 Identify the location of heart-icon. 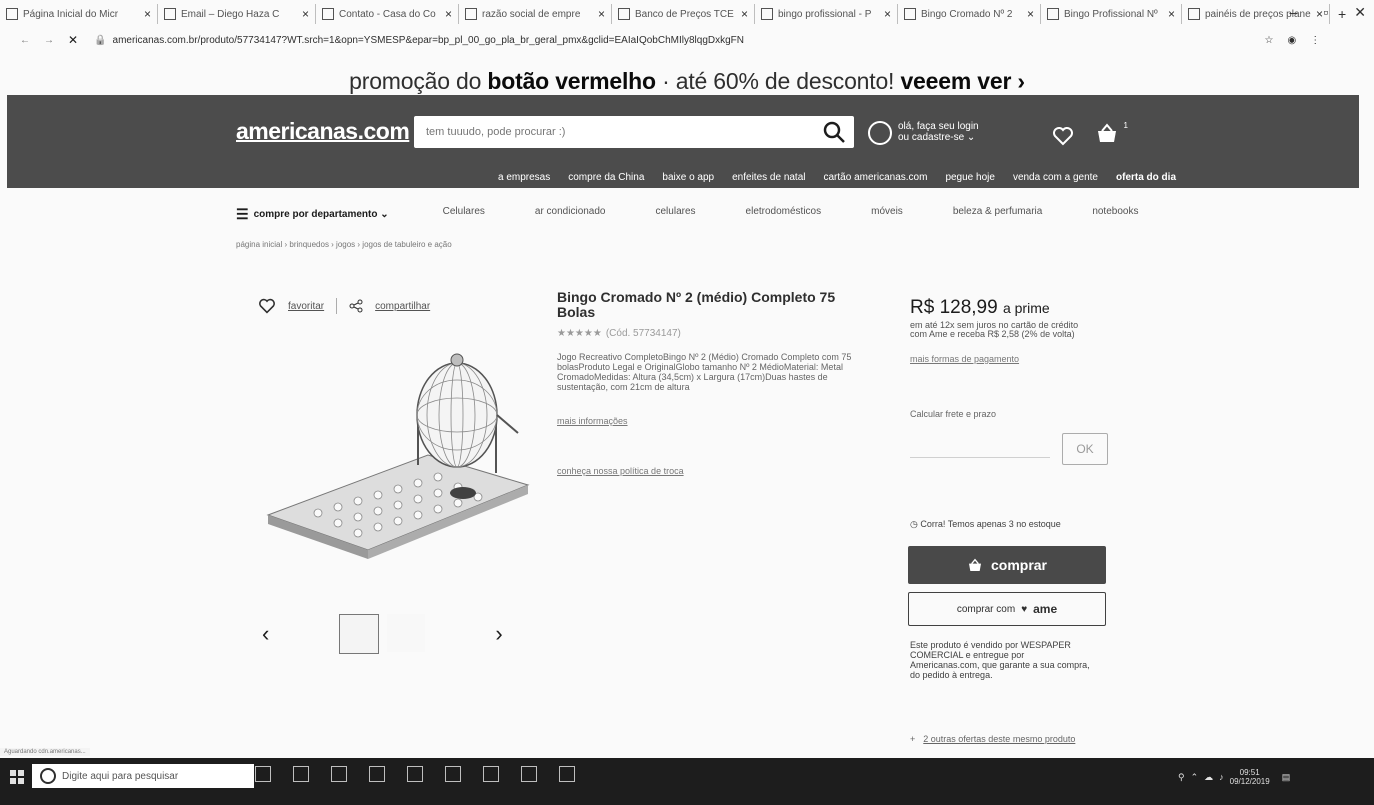
(1063, 136).